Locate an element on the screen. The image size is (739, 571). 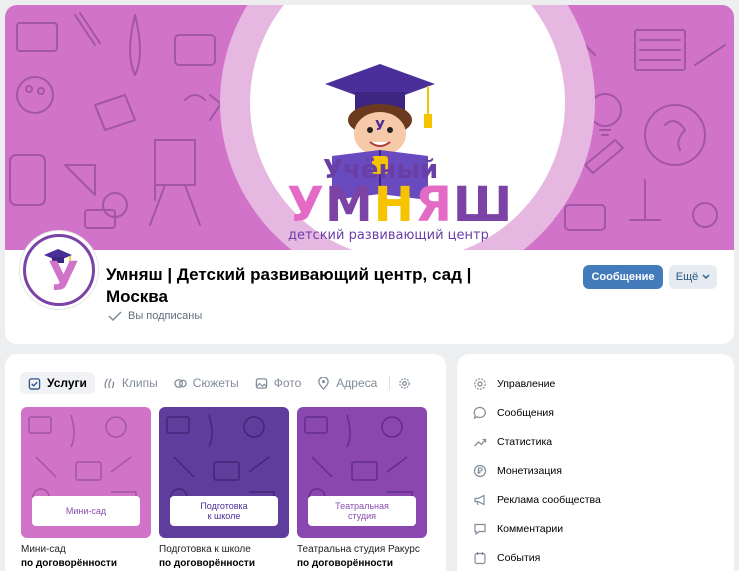
section-tabs: Услуги Клипы Сюжеты Фото Адреса is located at coordinates (217, 383).